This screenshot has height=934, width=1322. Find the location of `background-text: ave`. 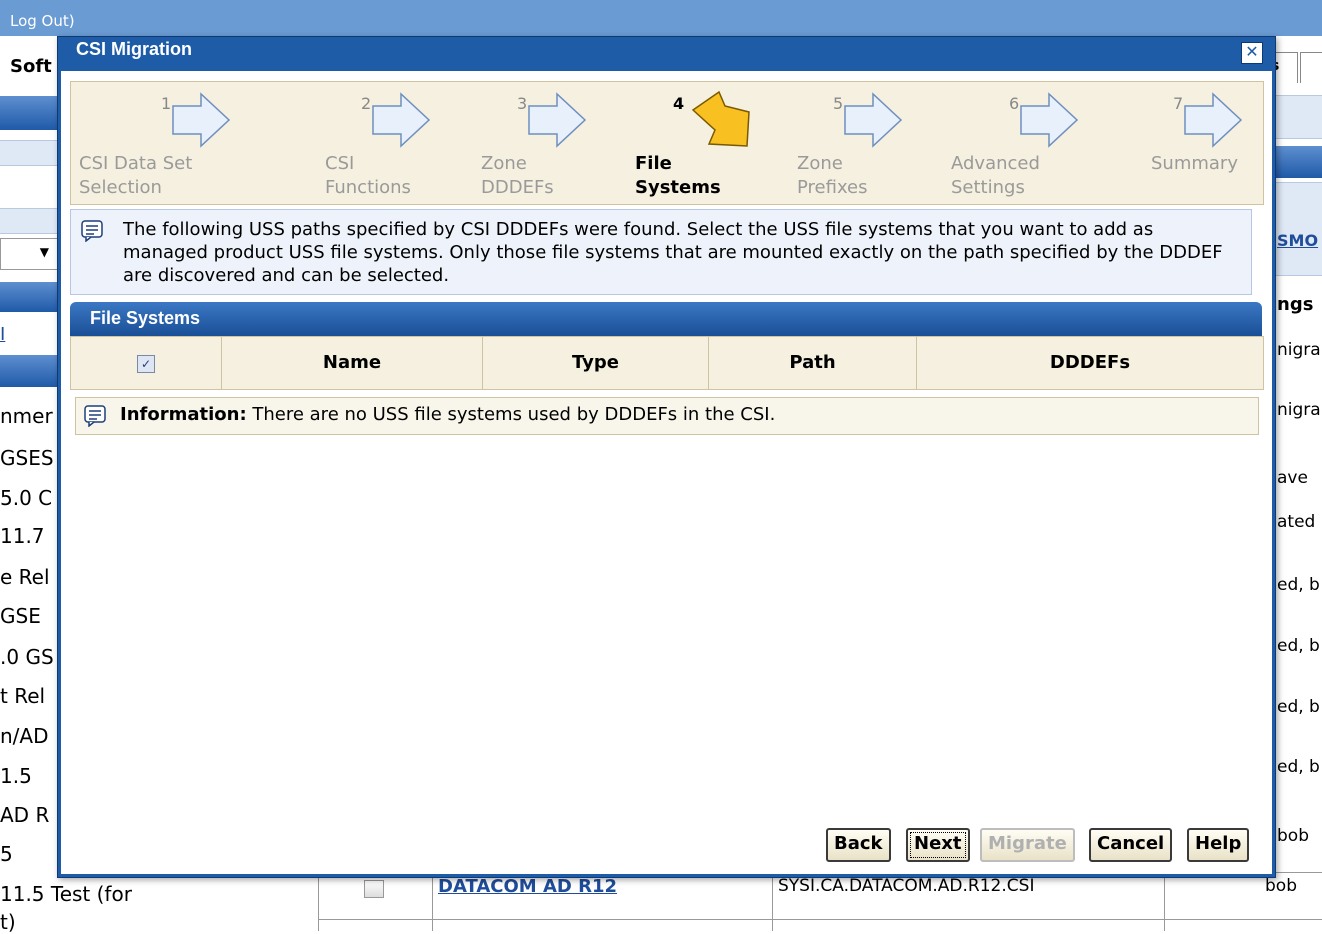

background-text: ave is located at coordinates (1292, 478).